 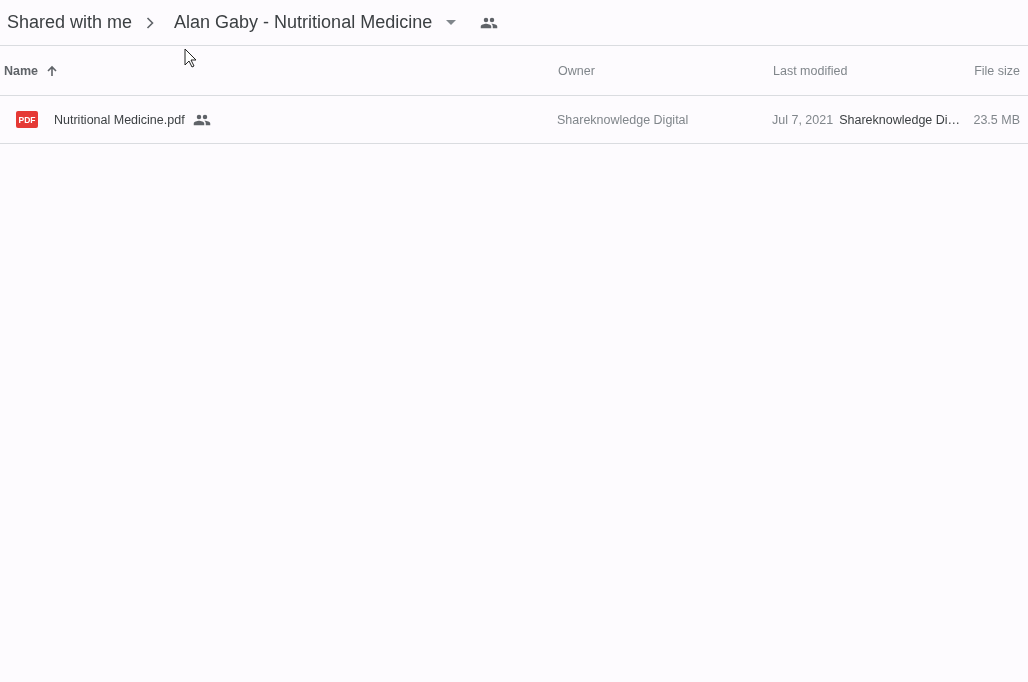 I want to click on chevron-right-icon, so click(x=150, y=22).